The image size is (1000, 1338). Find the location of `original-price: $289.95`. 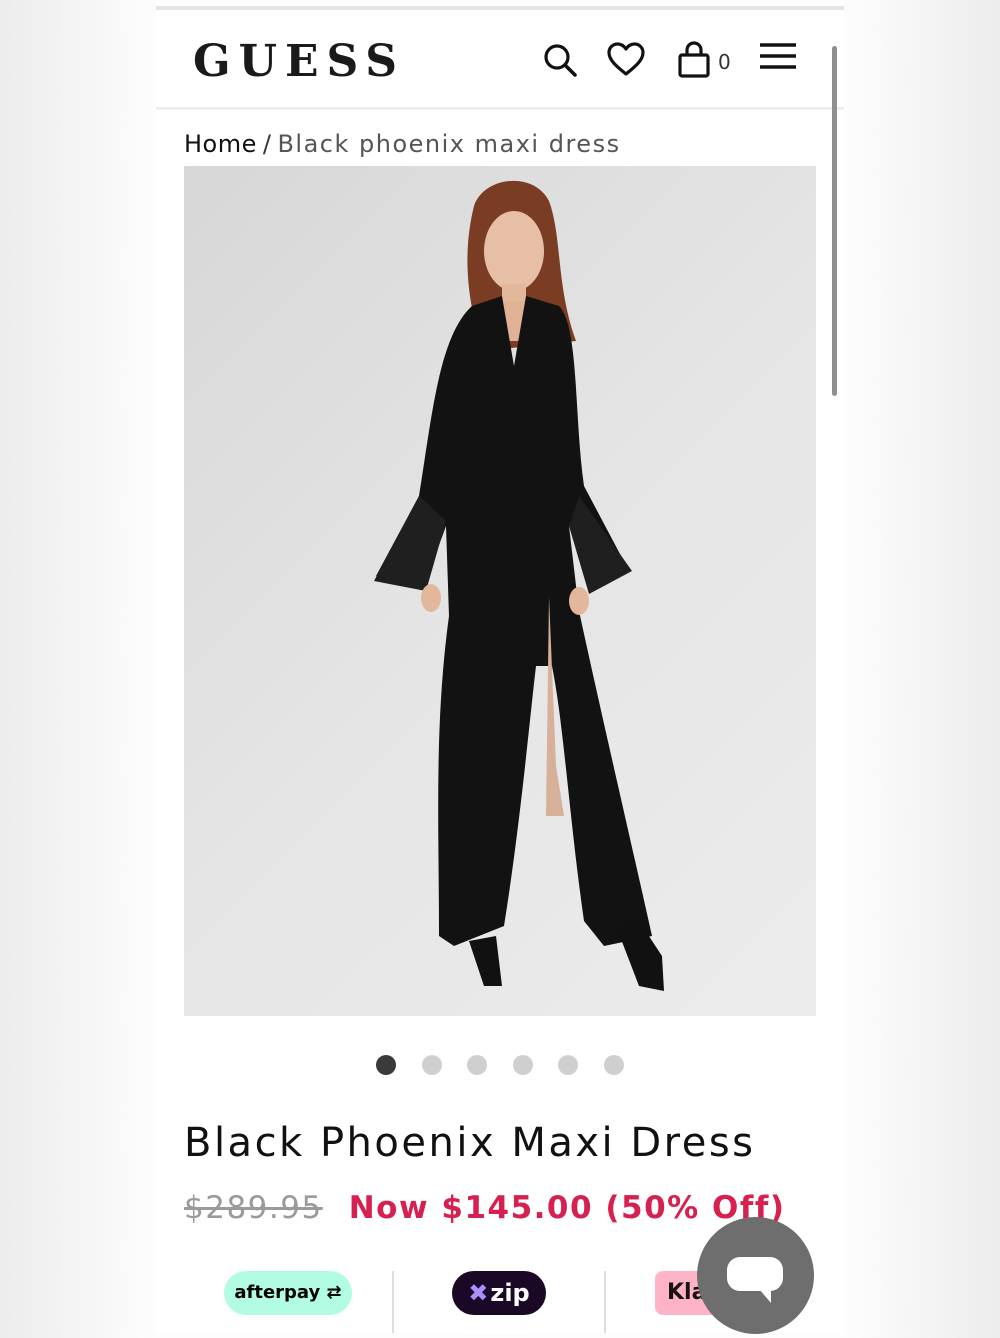

original-price: $289.95 is located at coordinates (253, 1208).